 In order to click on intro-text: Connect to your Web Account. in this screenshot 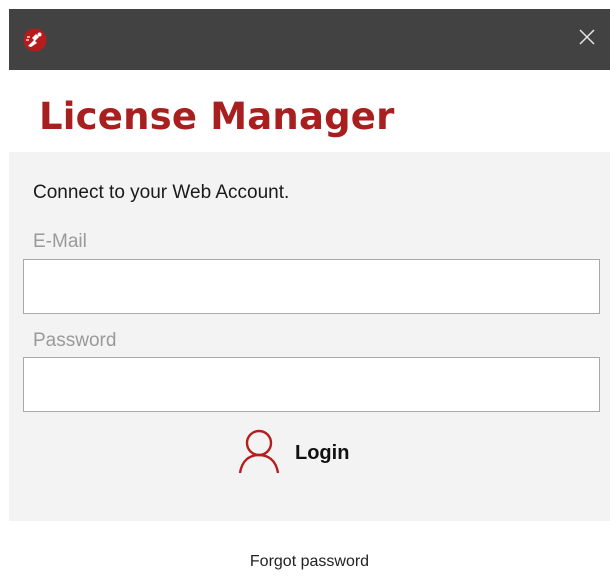, I will do `click(161, 192)`.